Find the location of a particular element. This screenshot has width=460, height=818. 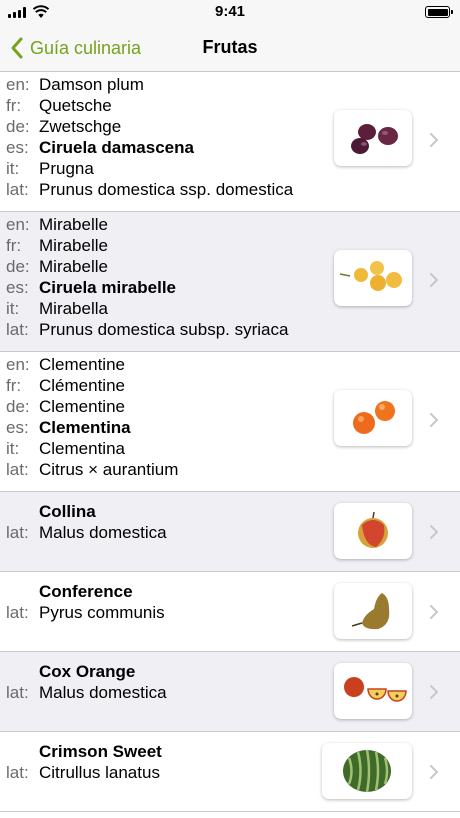

list-item: Conference lat: Pyrus communis is located at coordinates (230, 612).